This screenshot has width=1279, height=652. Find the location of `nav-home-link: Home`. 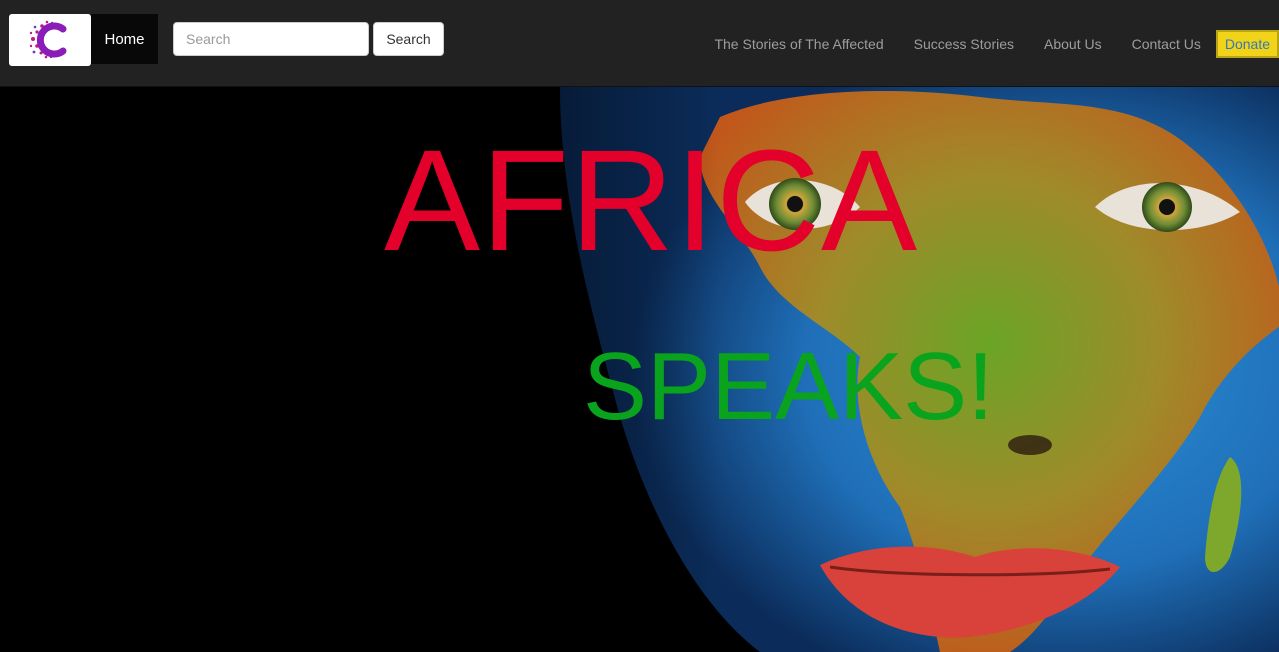

nav-home-link: Home is located at coordinates (124, 39).